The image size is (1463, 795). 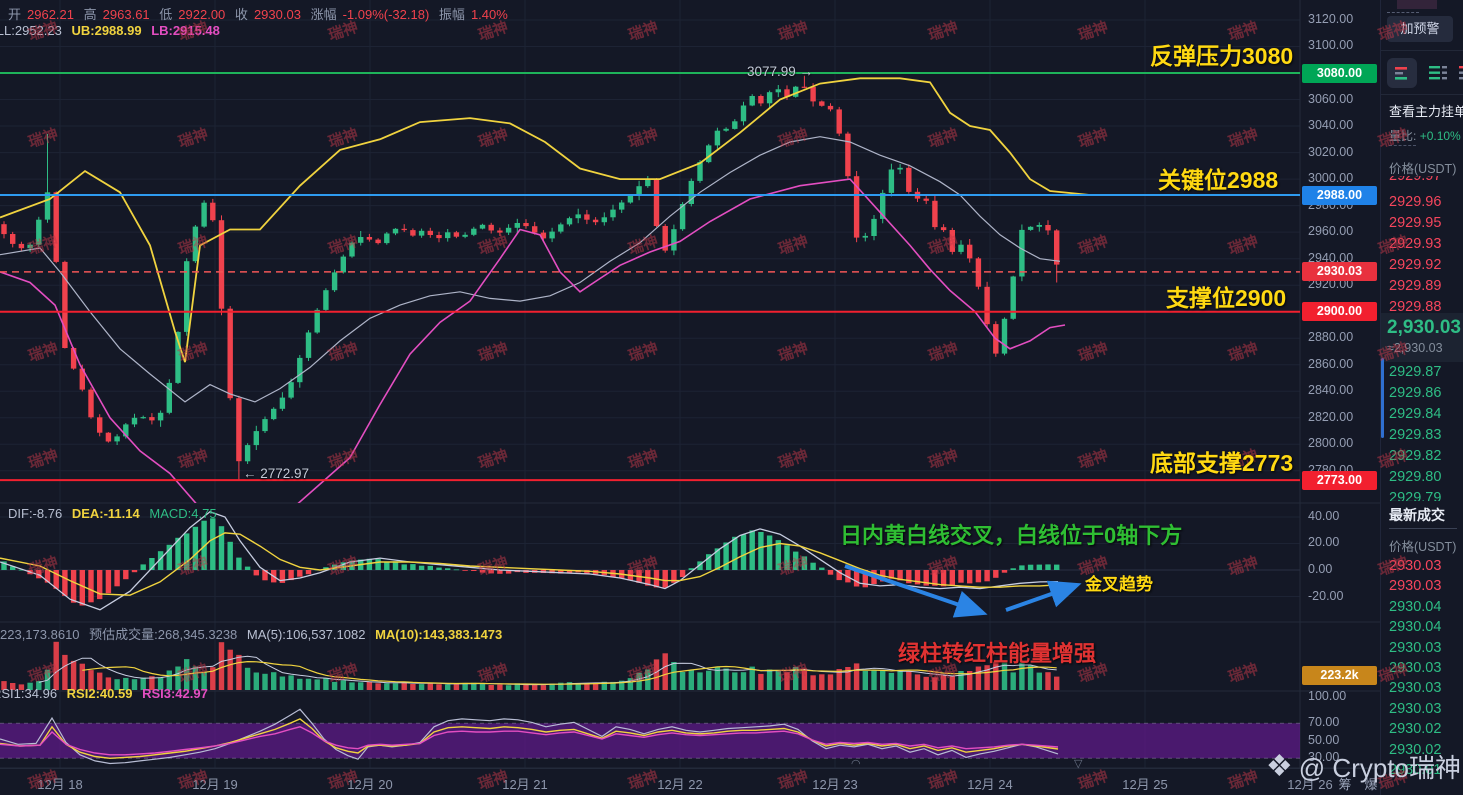 I want to click on price-tick: 3040.00, so click(x=1331, y=125).